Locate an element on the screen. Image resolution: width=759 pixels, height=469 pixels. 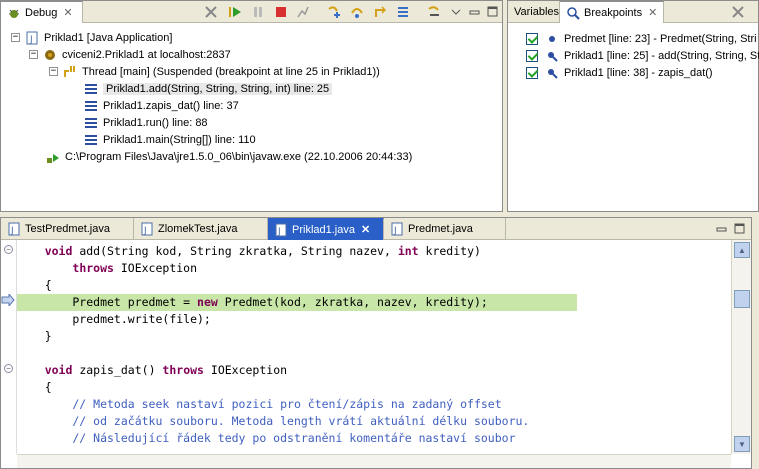
tree-vm: − cviceni2.Priklad1 at localhost:2837 is located at coordinates (130, 54).